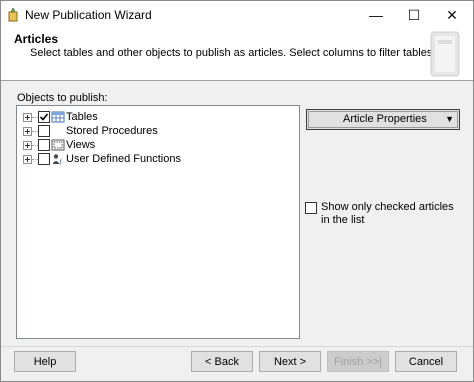  I want to click on article-properties-button: Article Properties ▼, so click(383, 119).